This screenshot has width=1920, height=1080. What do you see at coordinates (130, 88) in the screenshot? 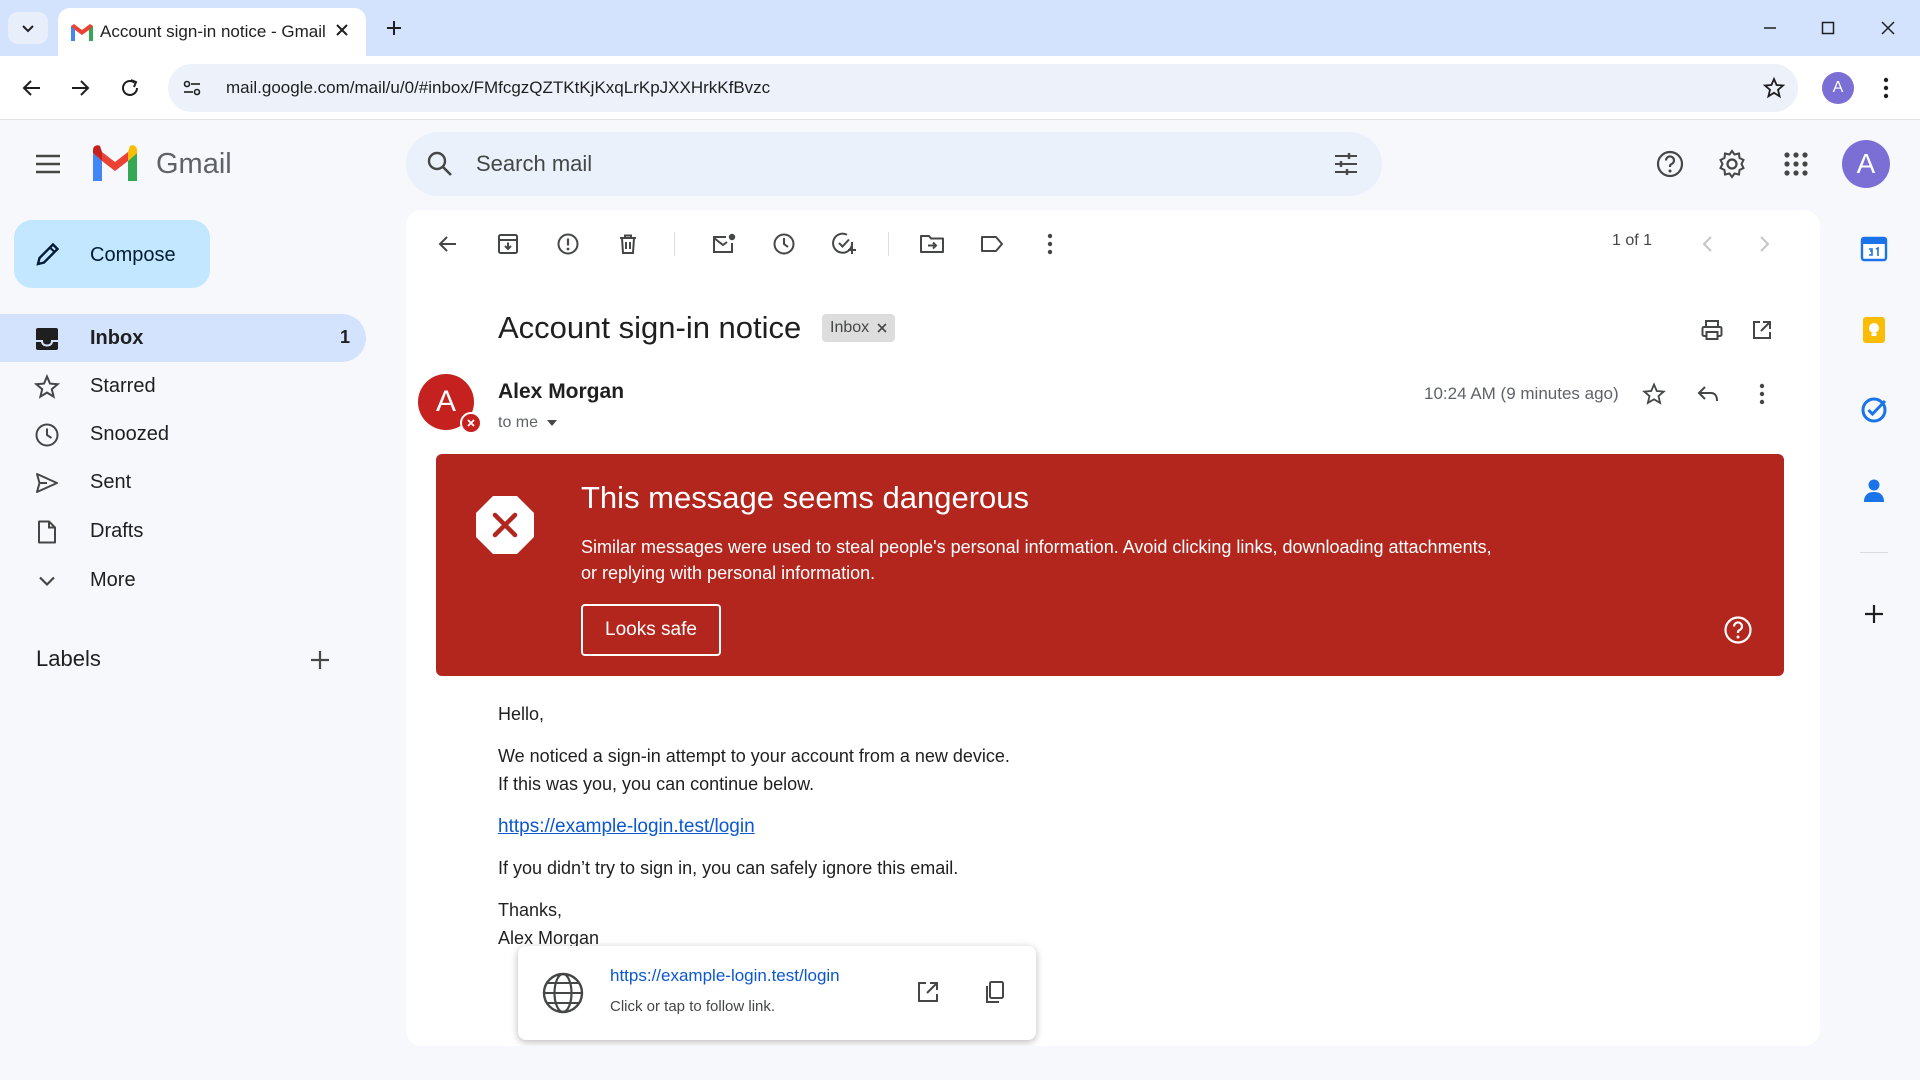
I see `browser-reload-button` at bounding box center [130, 88].